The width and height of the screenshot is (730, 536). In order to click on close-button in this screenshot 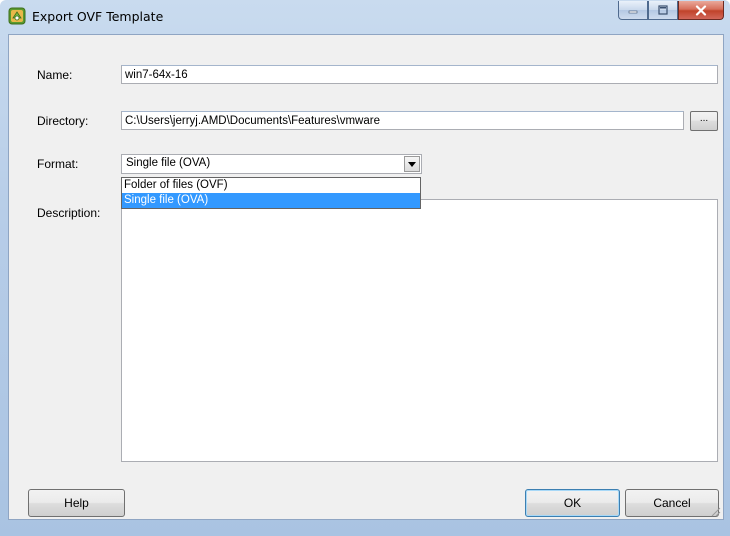, I will do `click(701, 10)`.